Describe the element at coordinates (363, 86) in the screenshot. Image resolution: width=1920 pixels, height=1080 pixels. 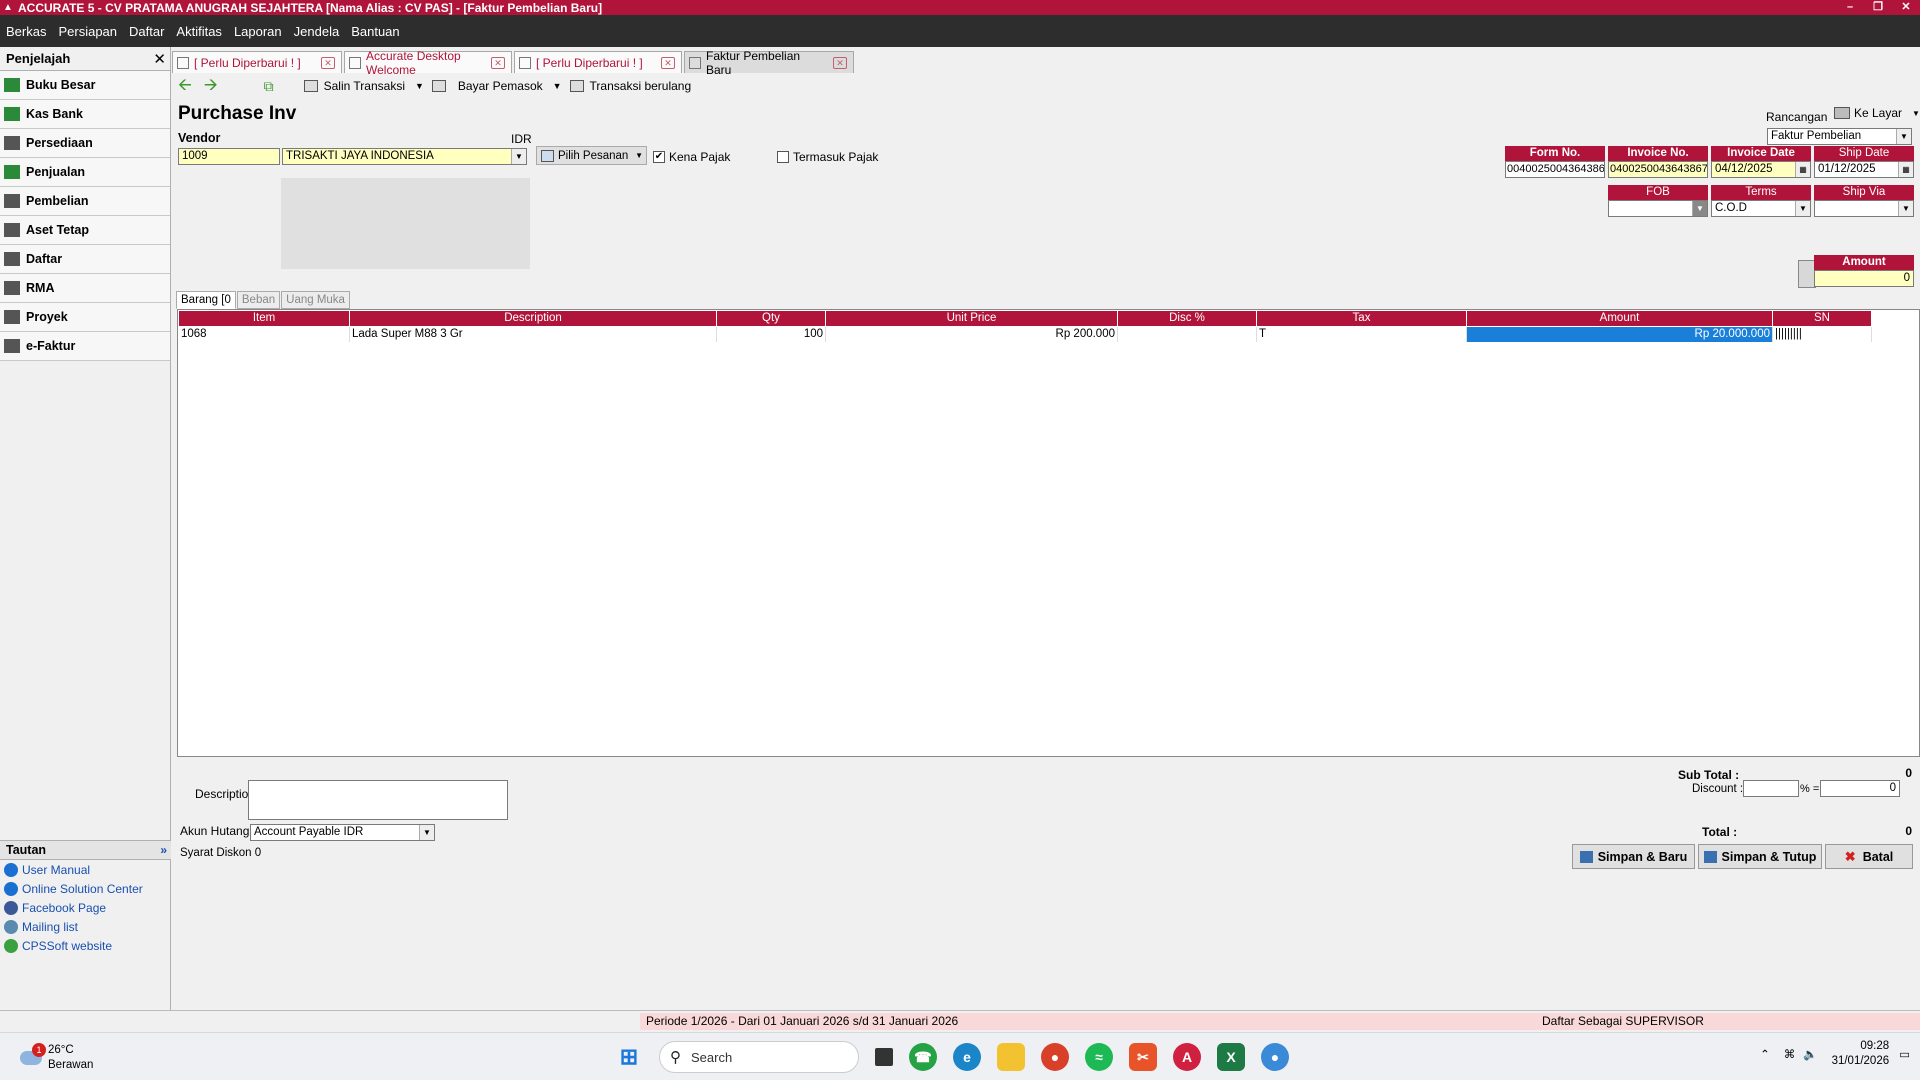
I see `salin-transaksi-button: Salin Transaksi ▼` at that location.